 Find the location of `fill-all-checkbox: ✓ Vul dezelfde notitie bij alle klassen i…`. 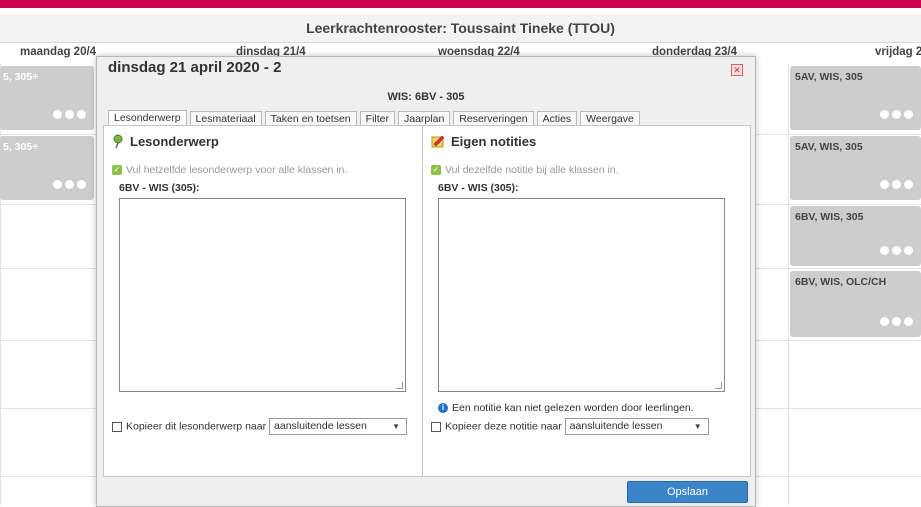

fill-all-checkbox: ✓ Vul dezelfde notitie bij alle klassen i… is located at coordinates (525, 170).